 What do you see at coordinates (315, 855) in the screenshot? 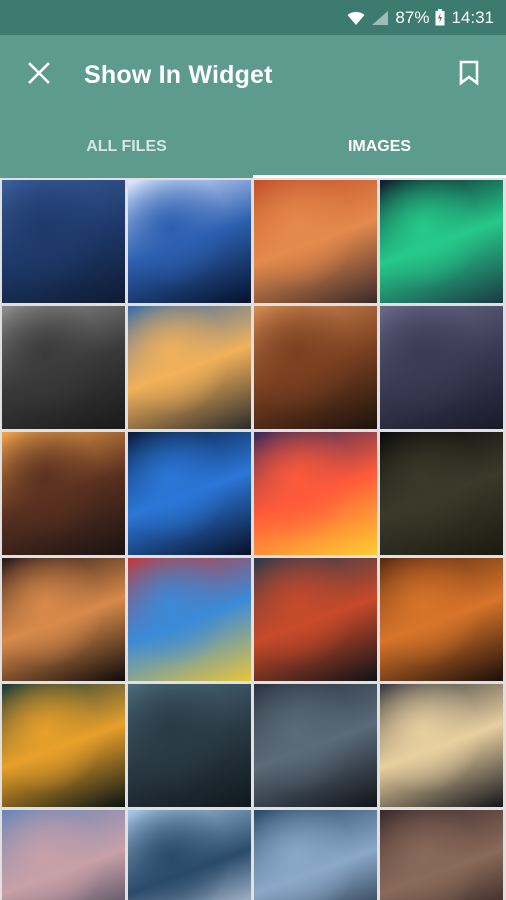
I see `image-thumbnail-snowy-peak` at bounding box center [315, 855].